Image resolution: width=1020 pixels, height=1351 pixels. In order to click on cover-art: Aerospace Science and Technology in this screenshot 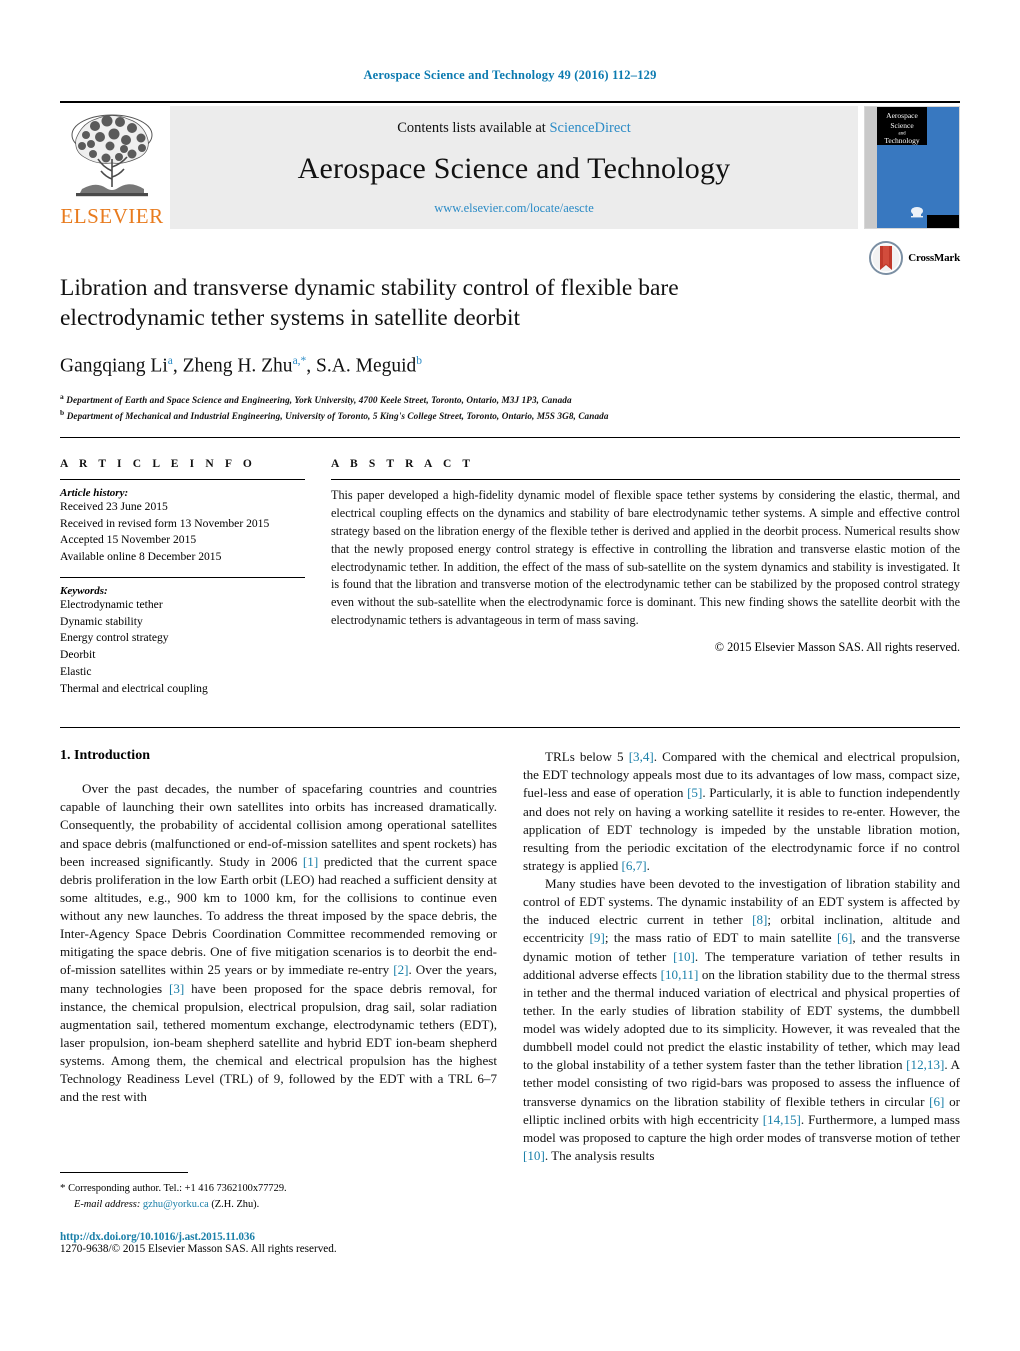, I will do `click(912, 167)`.